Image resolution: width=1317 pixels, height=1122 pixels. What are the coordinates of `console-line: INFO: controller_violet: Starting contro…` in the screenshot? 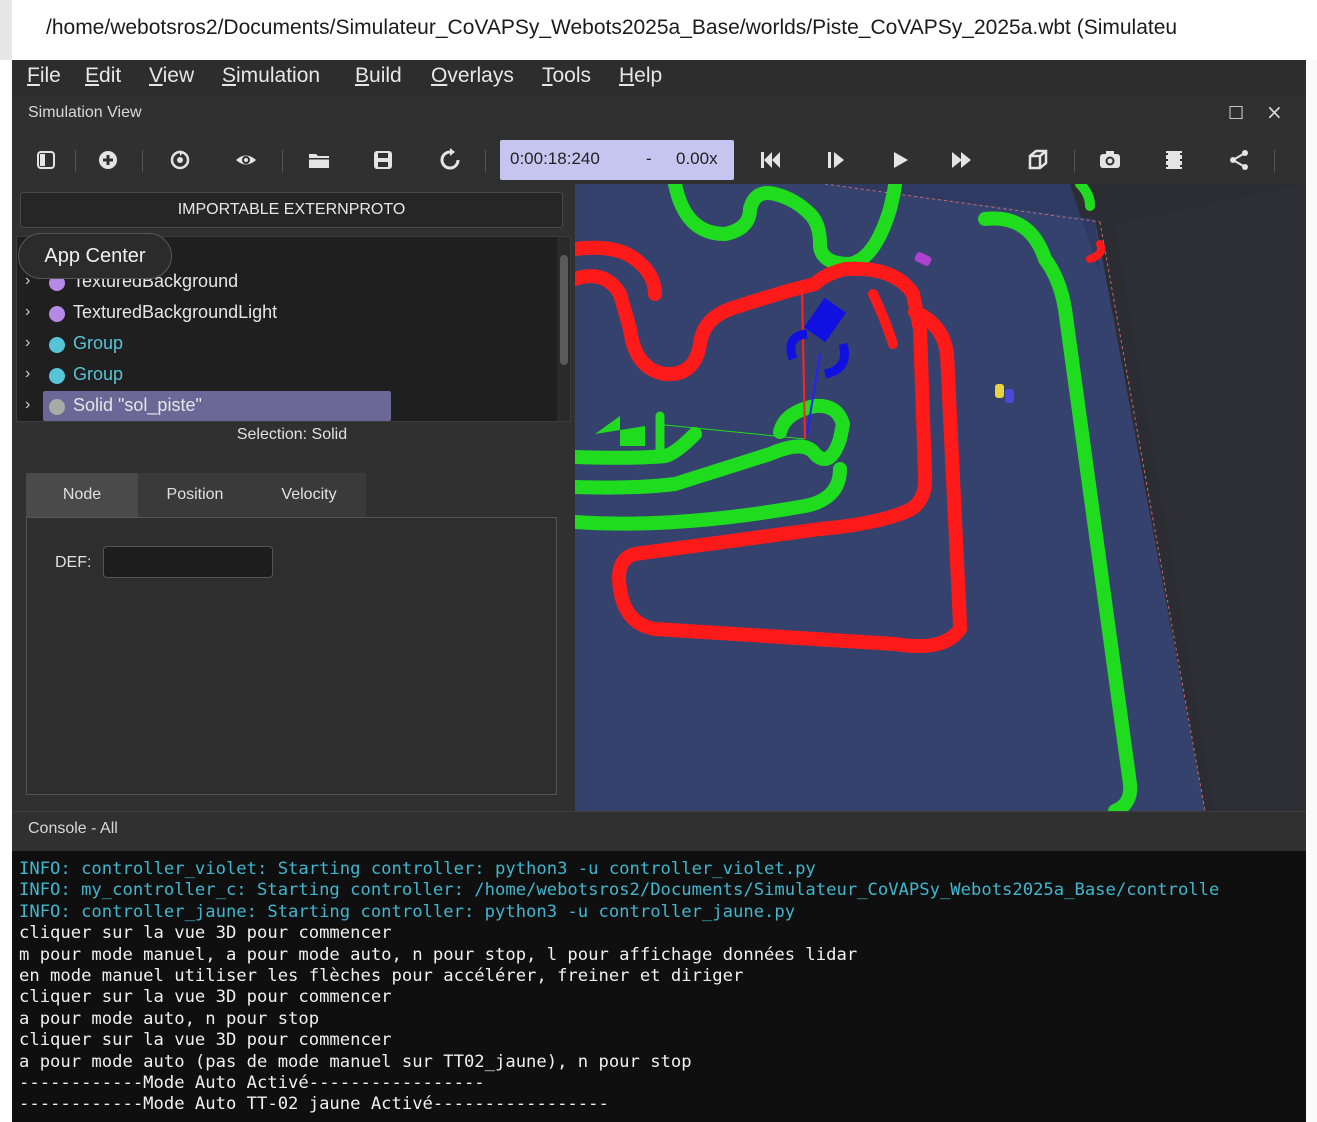 It's located at (417, 869).